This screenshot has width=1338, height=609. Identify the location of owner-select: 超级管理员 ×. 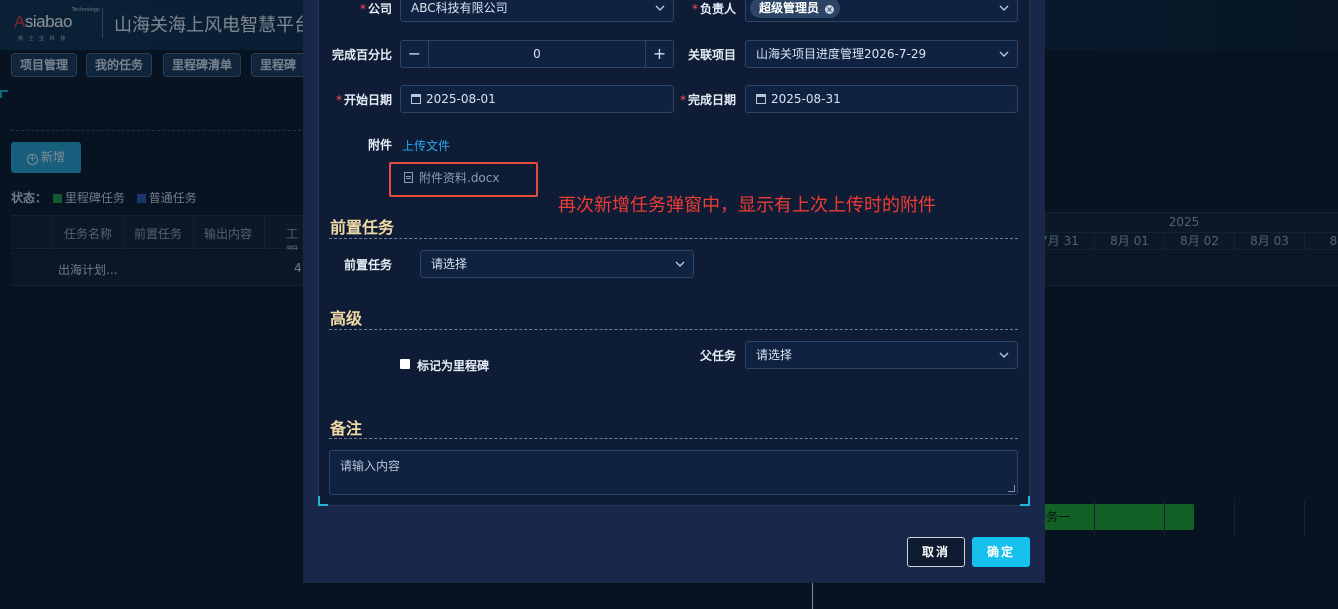
(881, 11).